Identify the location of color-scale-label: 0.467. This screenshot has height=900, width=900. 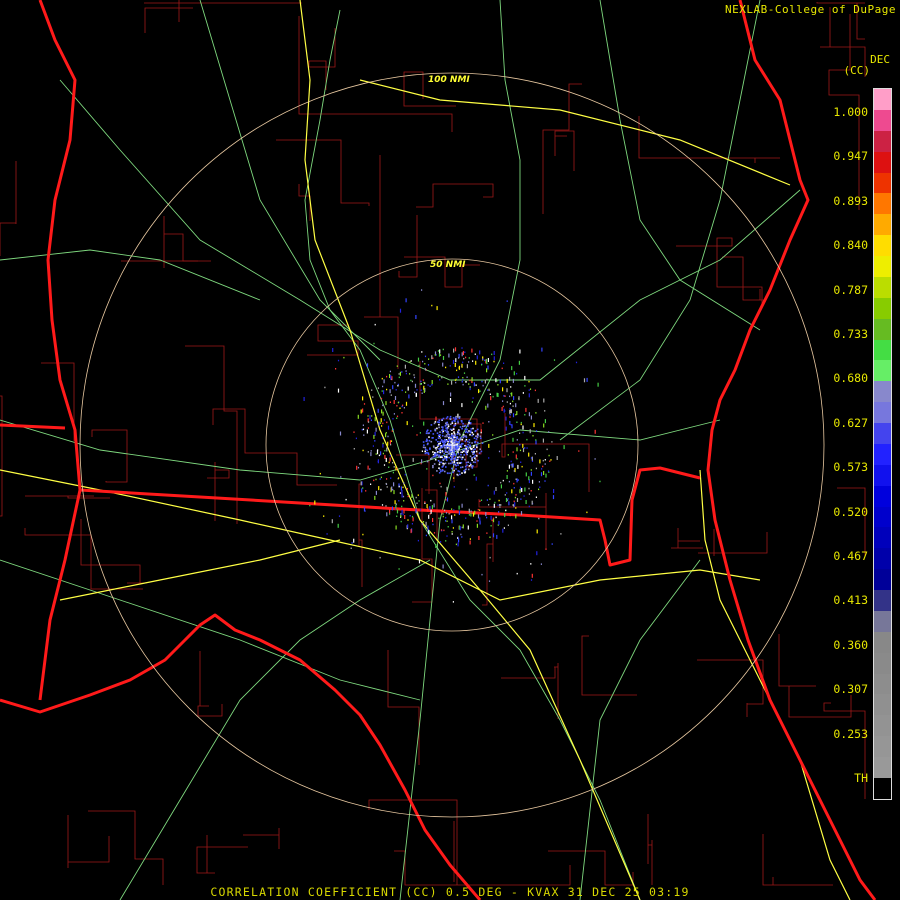
(850, 556).